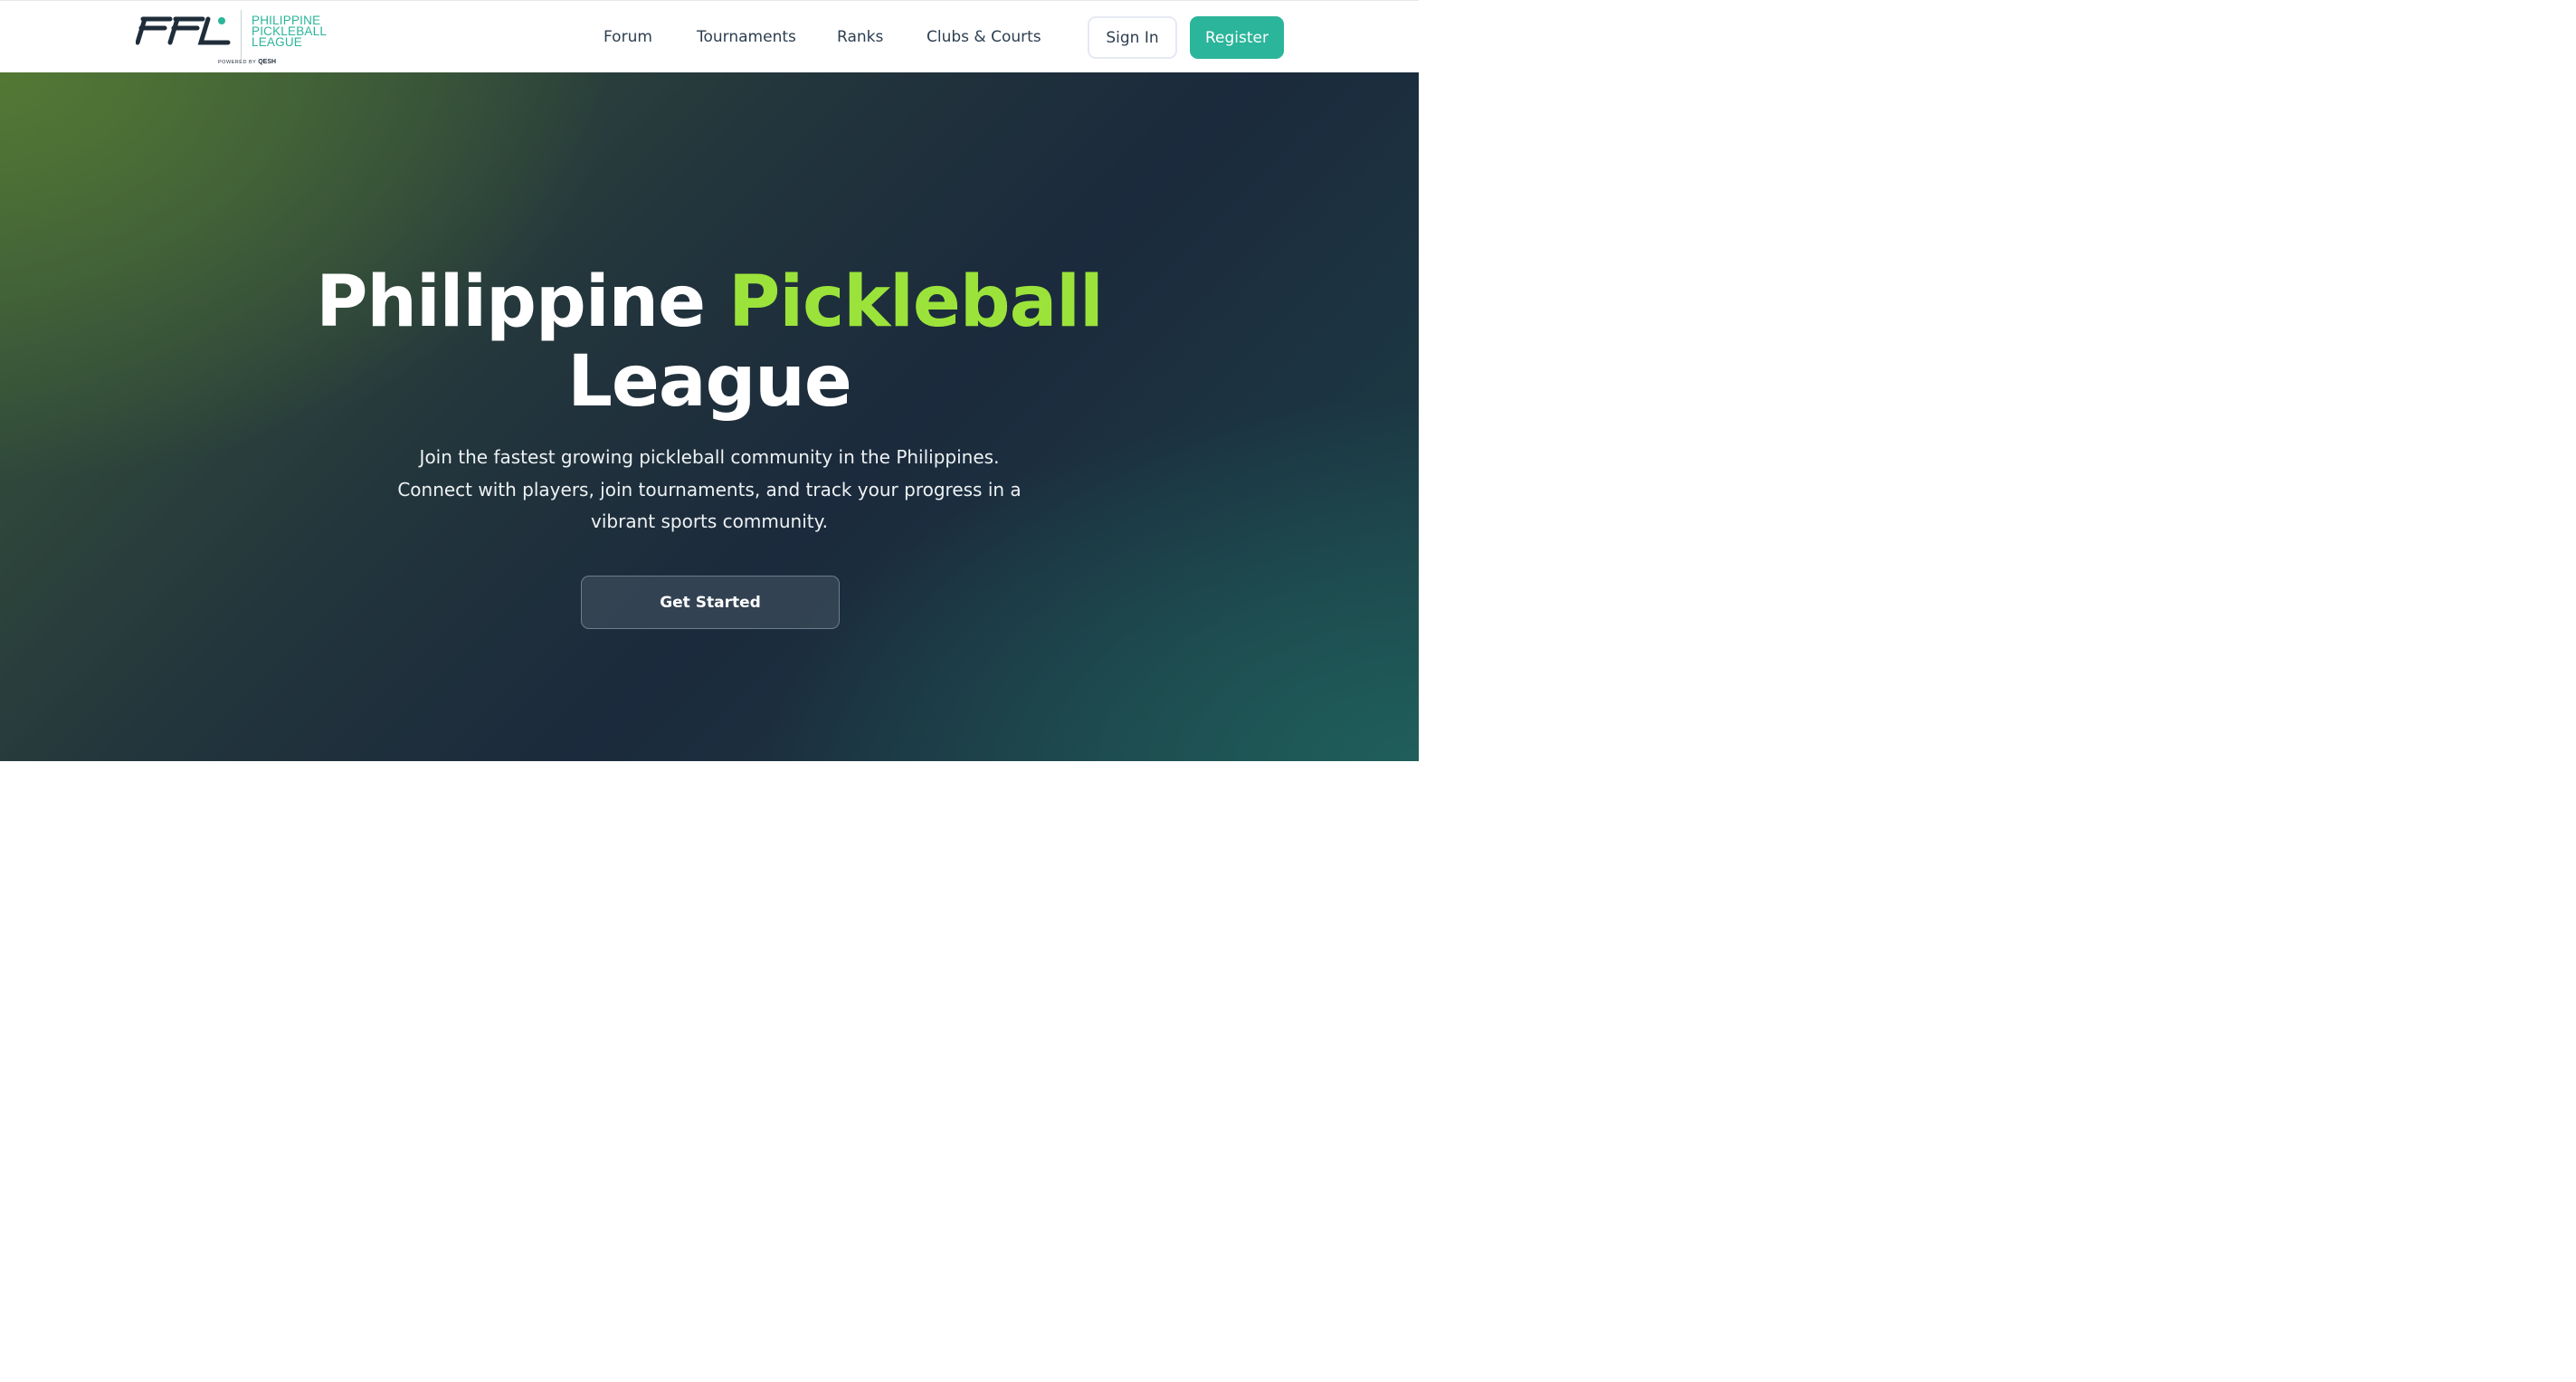  What do you see at coordinates (277, 42) in the screenshot?
I see `logo-line-3: LEAGUE` at bounding box center [277, 42].